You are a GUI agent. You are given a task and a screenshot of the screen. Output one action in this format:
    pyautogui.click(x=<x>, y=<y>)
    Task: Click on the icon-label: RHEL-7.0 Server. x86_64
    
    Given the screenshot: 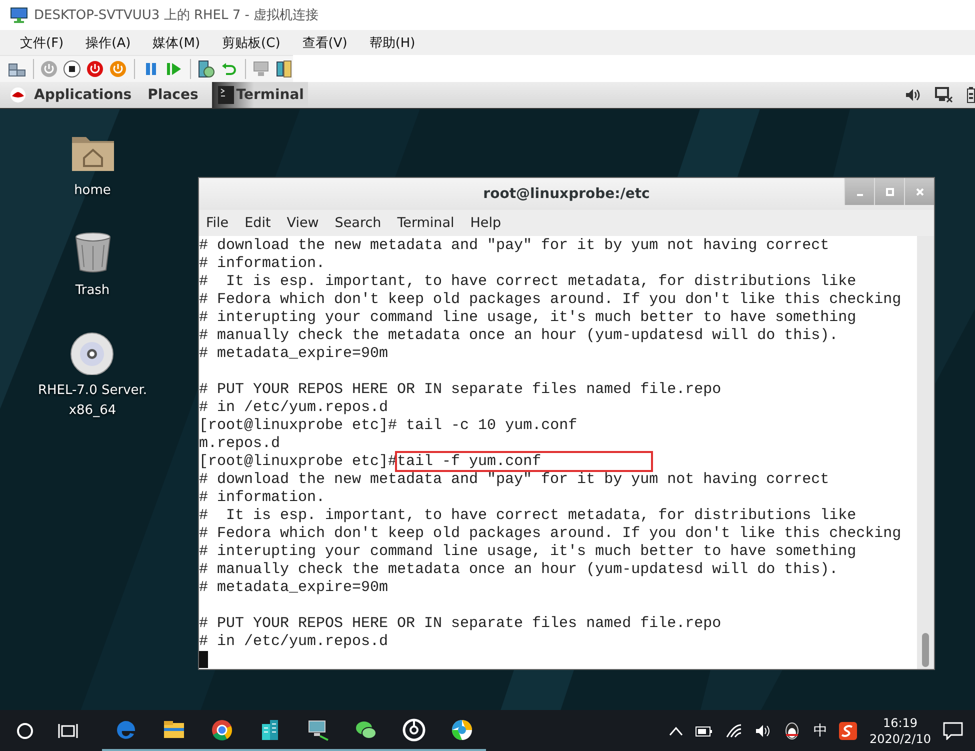 What is the action you would take?
    pyautogui.click(x=93, y=401)
    